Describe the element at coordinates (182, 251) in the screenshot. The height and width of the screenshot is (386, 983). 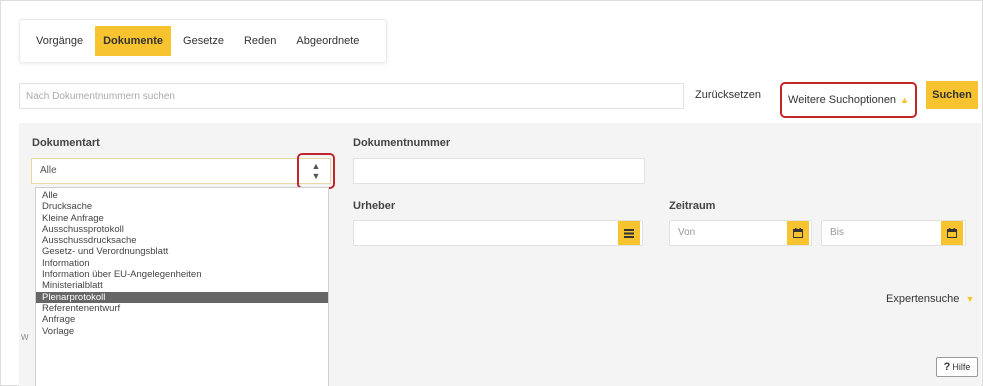
I see `dropdown-option: Gesetz- und Verordnungsblatt` at that location.